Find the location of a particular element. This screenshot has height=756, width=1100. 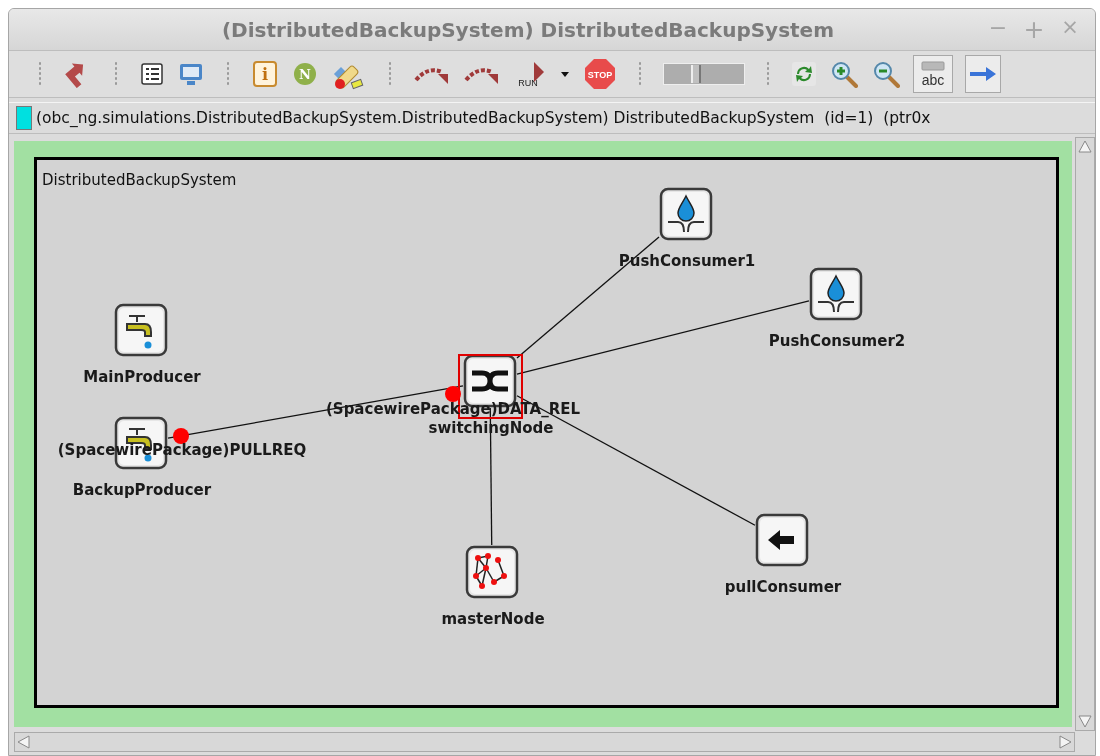

refresh-icon is located at coordinates (804, 74).